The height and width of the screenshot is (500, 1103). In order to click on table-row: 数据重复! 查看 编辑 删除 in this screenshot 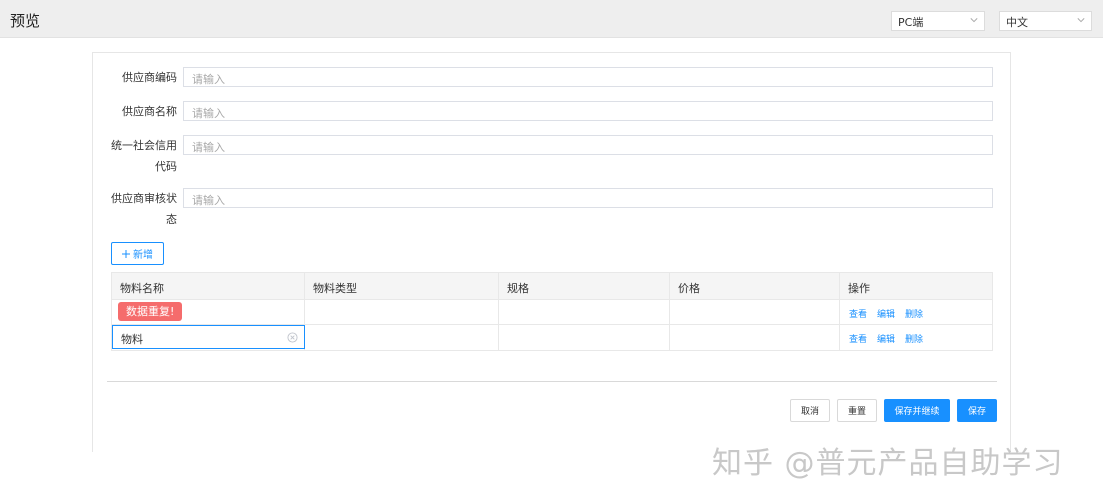, I will do `click(552, 312)`.